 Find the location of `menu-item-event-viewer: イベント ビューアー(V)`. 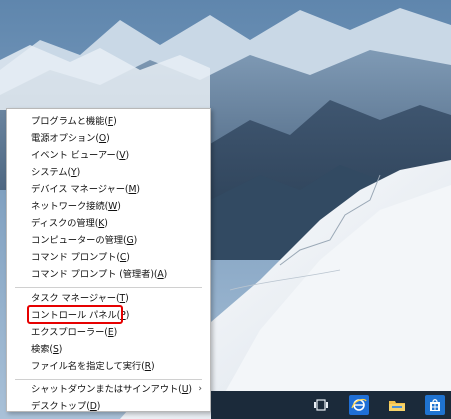

menu-item-event-viewer: イベント ビューアー(V) is located at coordinates (80, 155).